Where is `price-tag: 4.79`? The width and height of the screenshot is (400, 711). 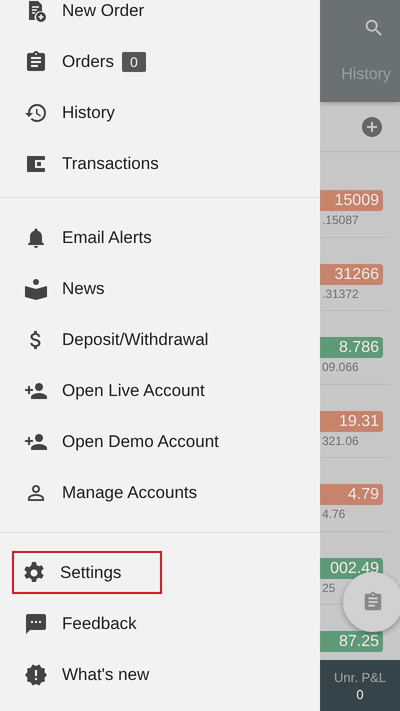 price-tag: 4.79 is located at coordinates (351, 494).